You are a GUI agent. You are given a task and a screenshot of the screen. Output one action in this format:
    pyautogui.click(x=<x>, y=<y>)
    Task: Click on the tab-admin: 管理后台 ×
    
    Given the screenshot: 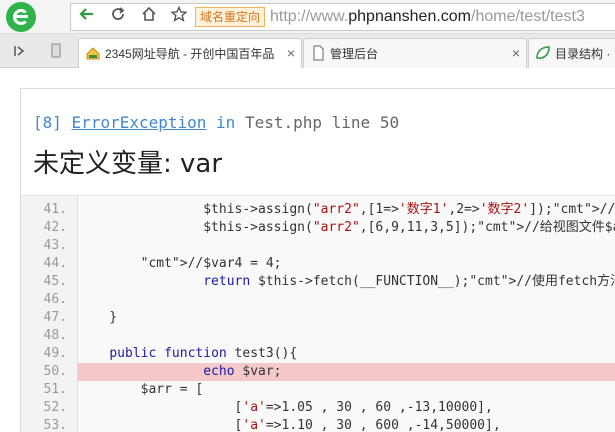 What is the action you would take?
    pyautogui.click(x=415, y=53)
    